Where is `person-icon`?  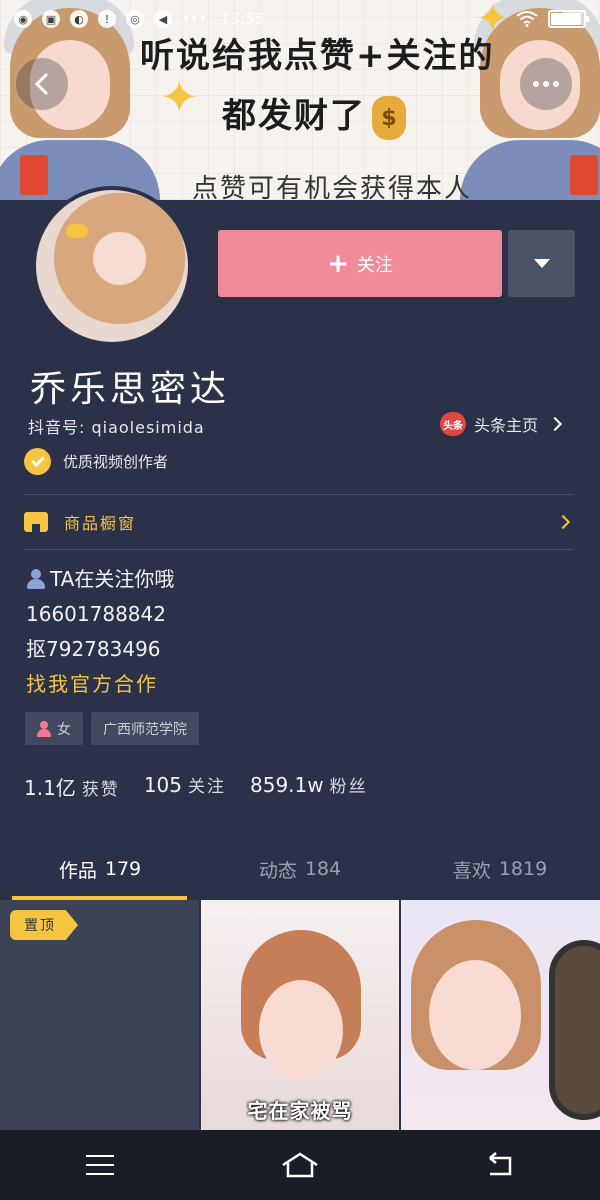
person-icon is located at coordinates (36, 579).